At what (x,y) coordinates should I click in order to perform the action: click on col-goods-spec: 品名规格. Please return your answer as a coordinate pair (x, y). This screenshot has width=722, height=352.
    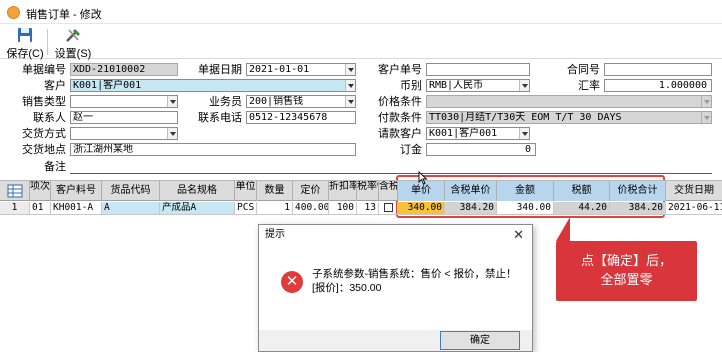
    Looking at the image, I should click on (197, 191).